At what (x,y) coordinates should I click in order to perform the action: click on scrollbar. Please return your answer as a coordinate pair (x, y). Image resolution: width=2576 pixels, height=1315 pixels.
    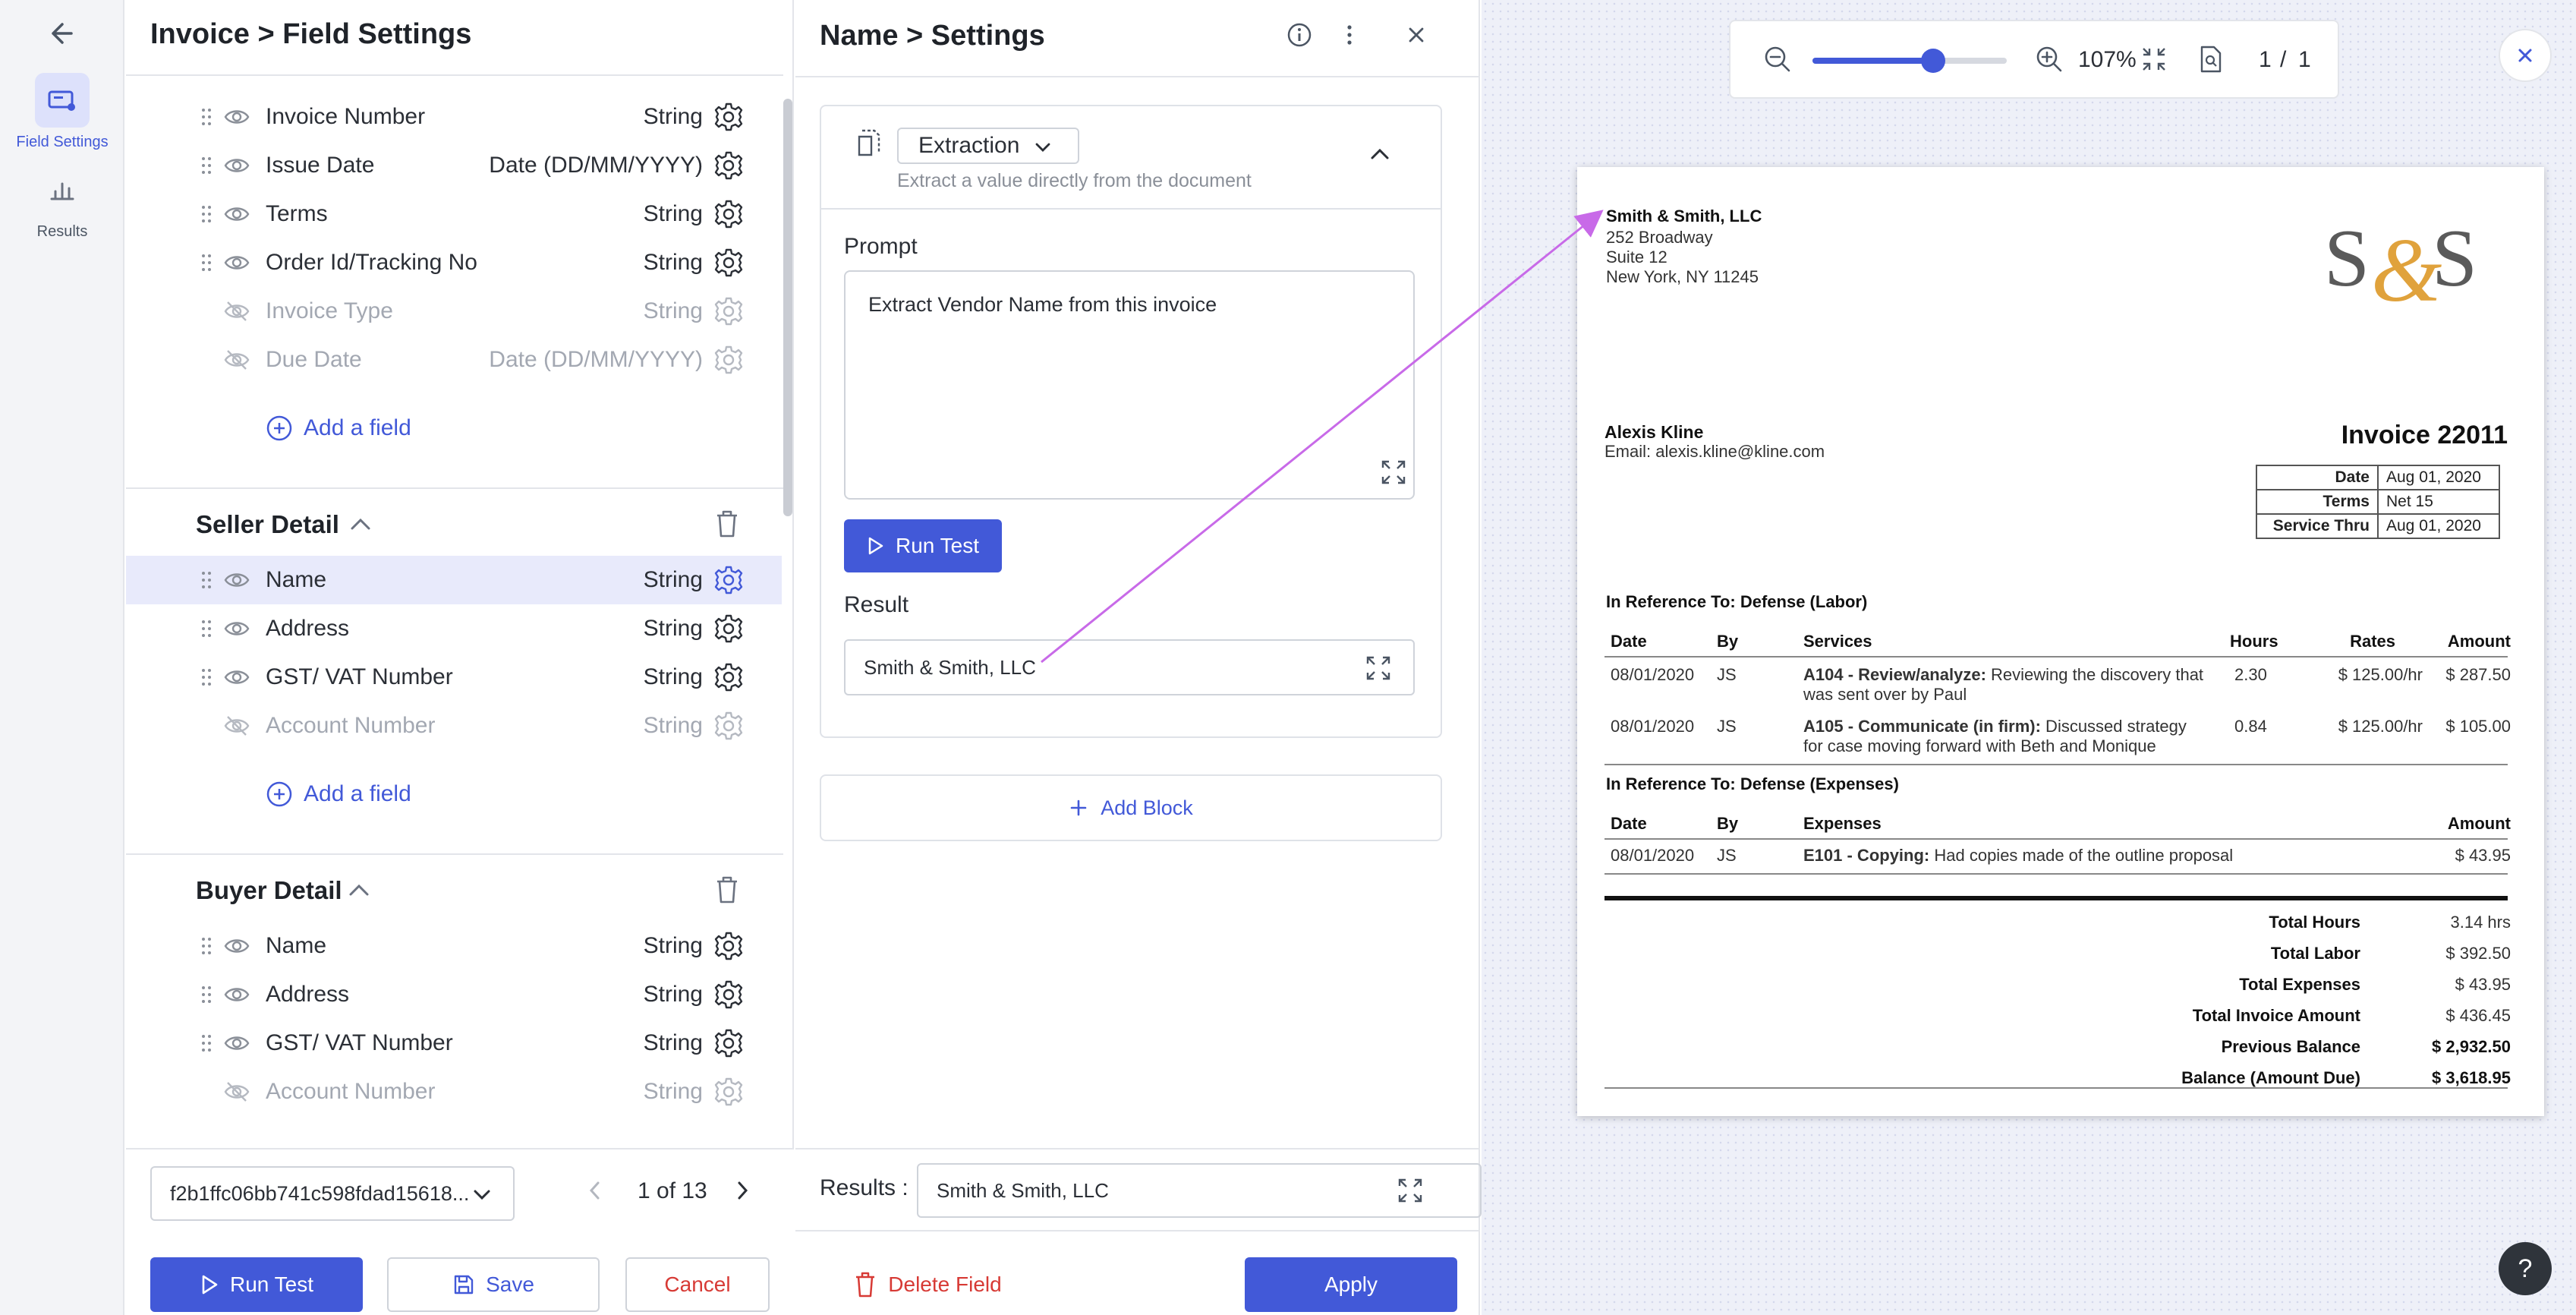
    Looking at the image, I should click on (787, 307).